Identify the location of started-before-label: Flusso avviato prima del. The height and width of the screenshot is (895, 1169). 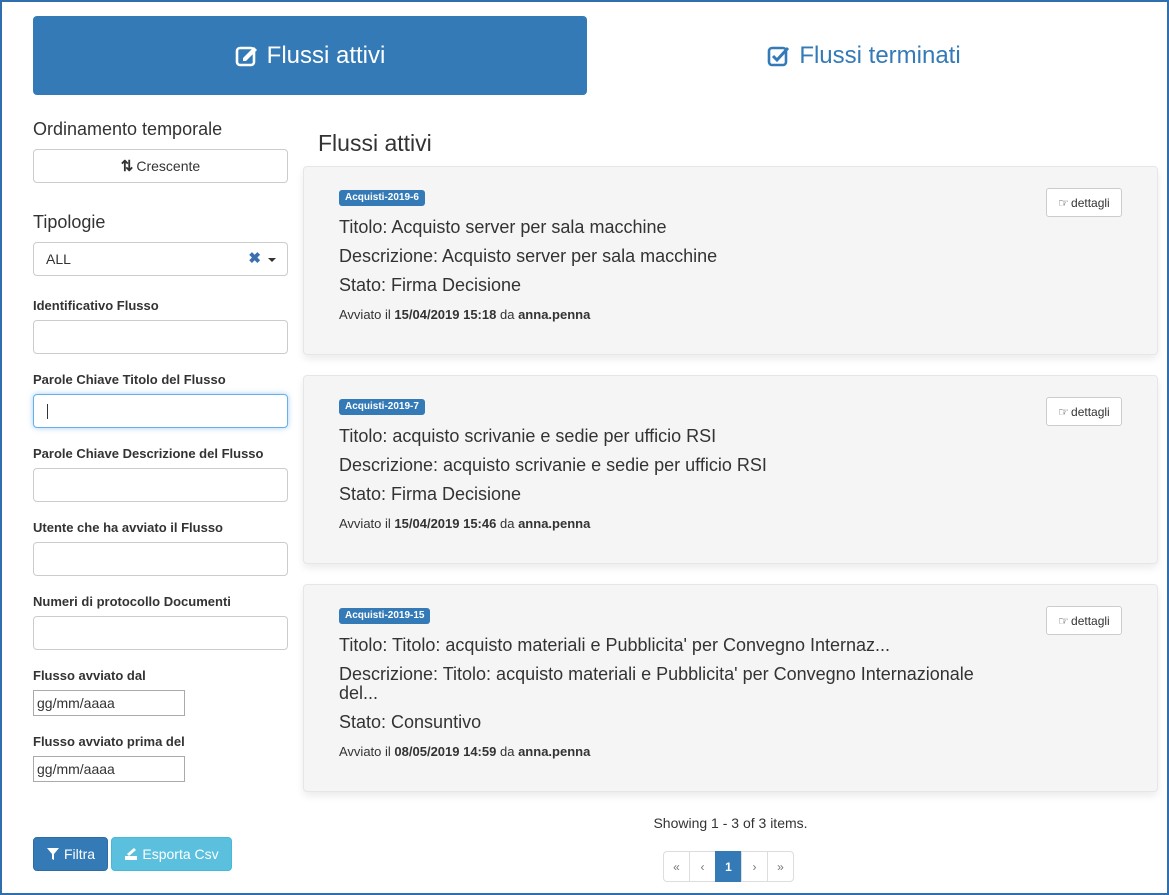
(109, 741).